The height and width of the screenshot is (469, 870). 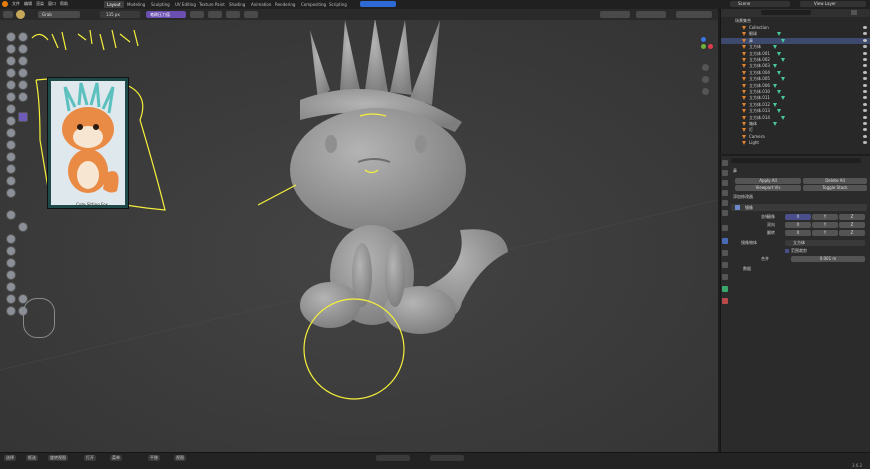 I want to click on gizmo-y-icon, so click(x=703, y=46).